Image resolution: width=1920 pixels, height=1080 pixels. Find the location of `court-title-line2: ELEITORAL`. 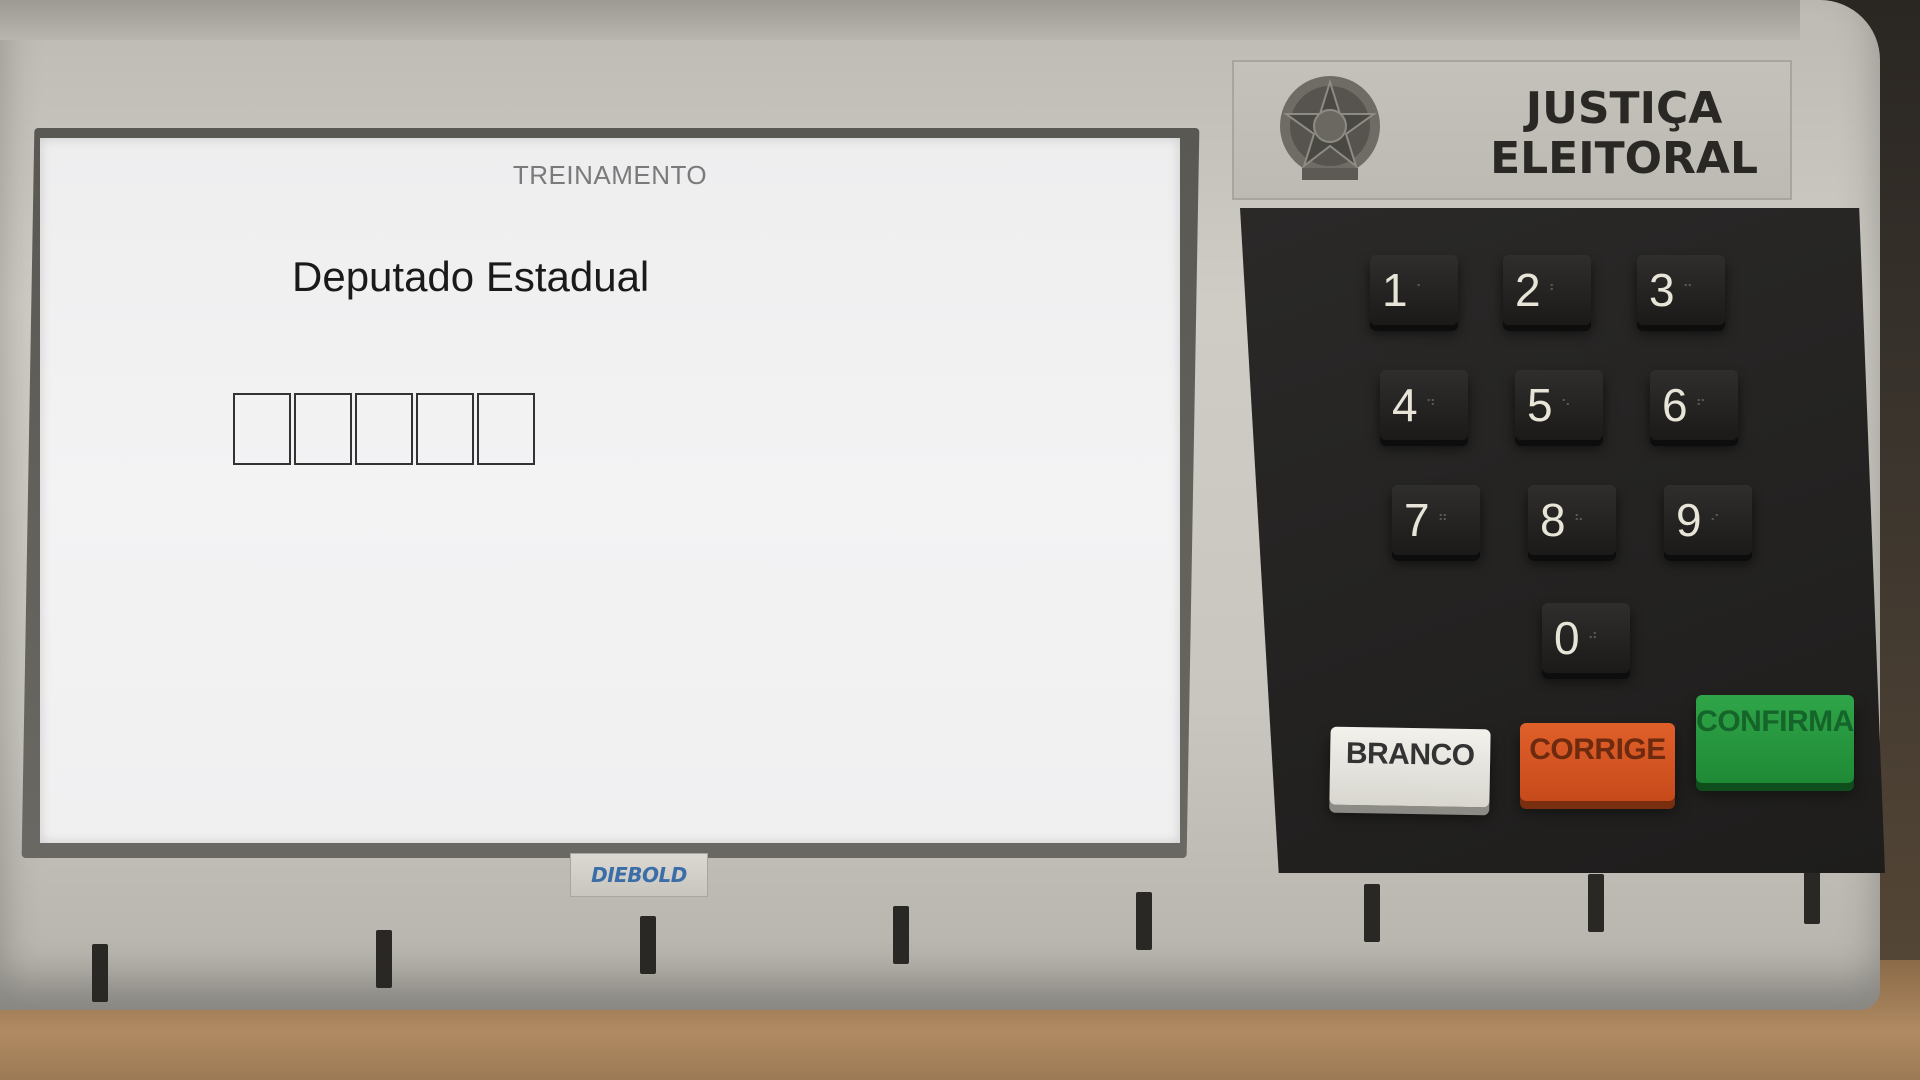

court-title-line2: ELEITORAL is located at coordinates (1624, 158).